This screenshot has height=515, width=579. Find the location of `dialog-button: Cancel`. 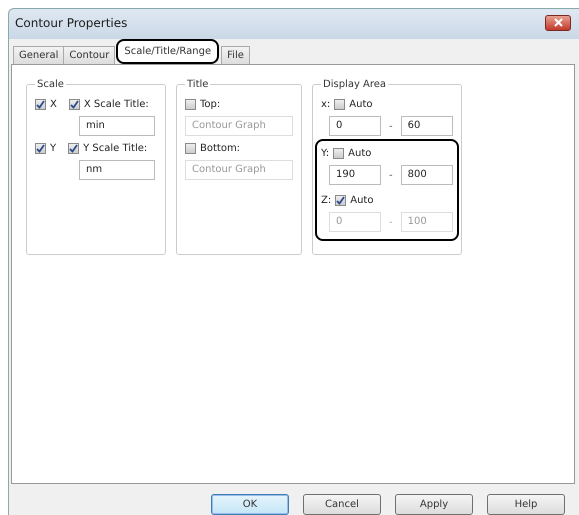

dialog-button: Cancel is located at coordinates (342, 504).